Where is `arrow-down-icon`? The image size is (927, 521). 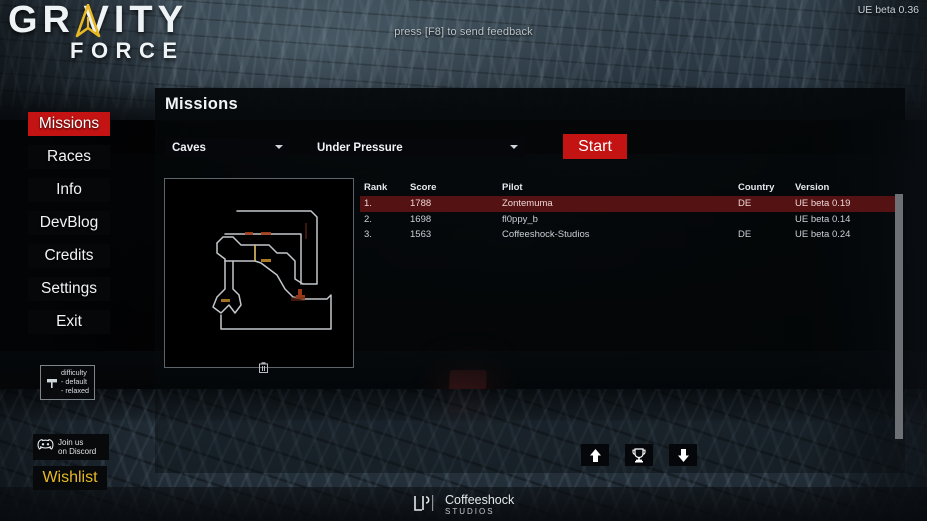 arrow-down-icon is located at coordinates (683, 455).